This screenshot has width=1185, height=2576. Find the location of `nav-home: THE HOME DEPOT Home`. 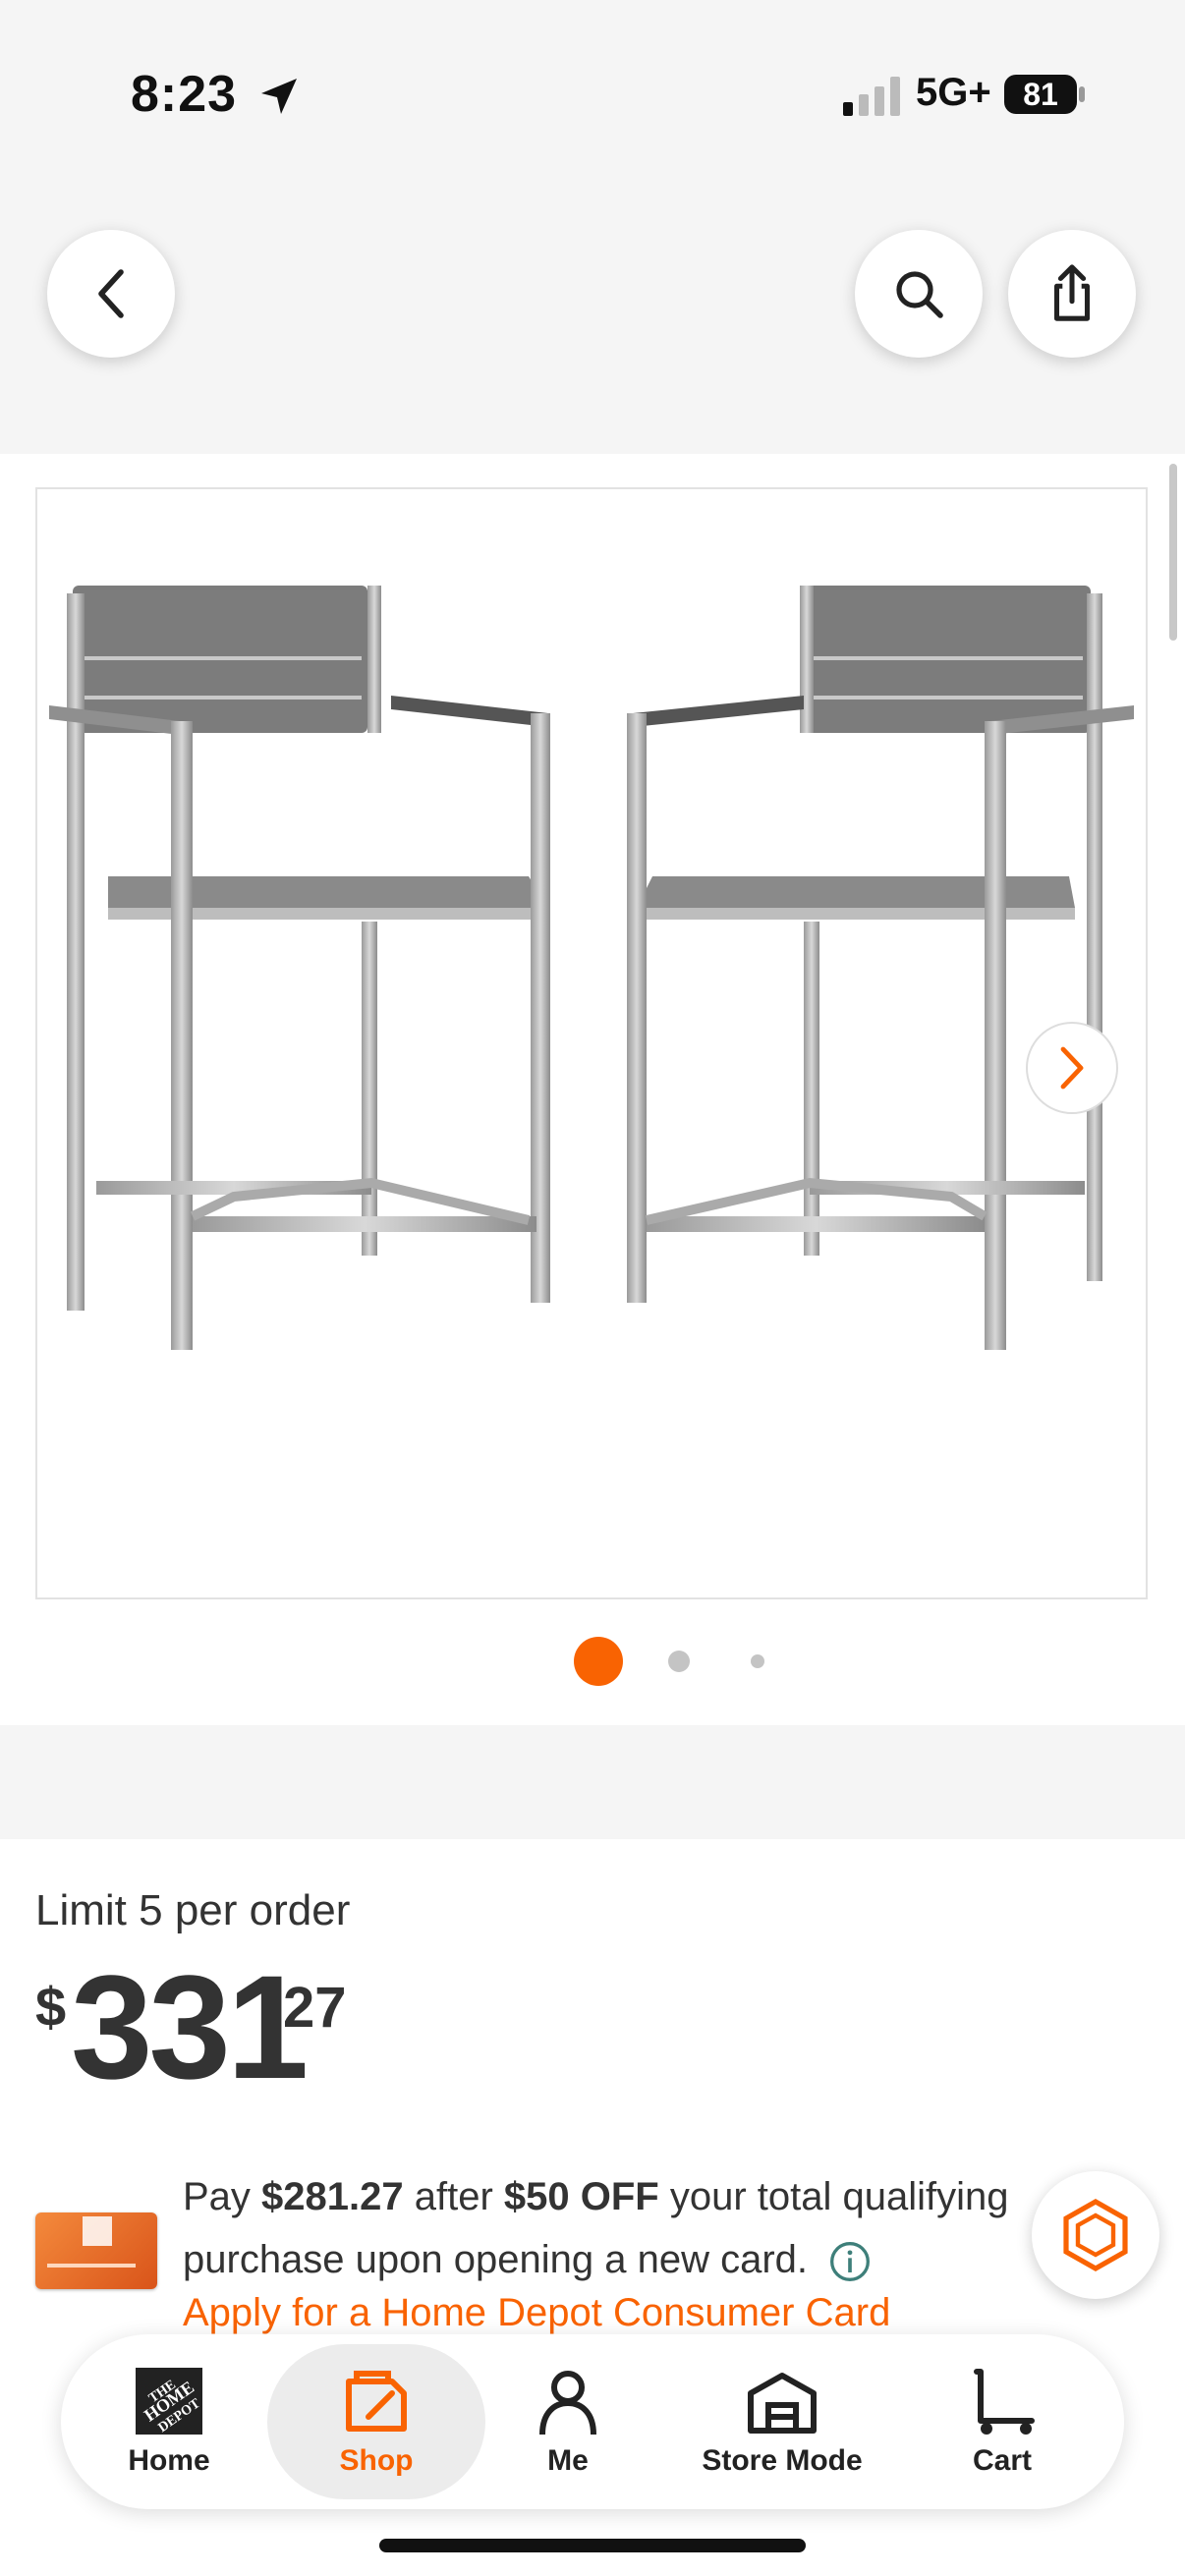

nav-home: THE HOME DEPOT Home is located at coordinates (169, 2421).